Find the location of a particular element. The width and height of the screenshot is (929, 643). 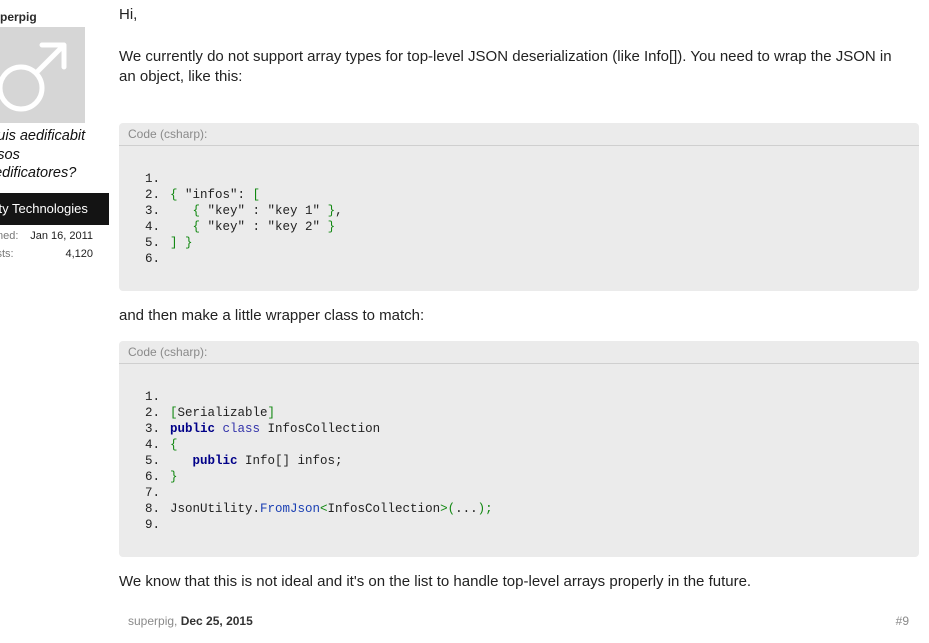

author-link: superpig is located at coordinates (151, 621).